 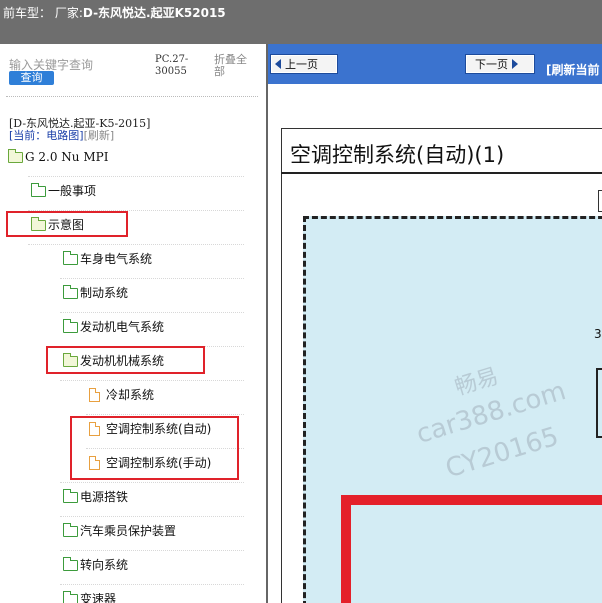 What do you see at coordinates (397, 155) in the screenshot?
I see `document-title: 空调控制系统(自动)(1)` at bounding box center [397, 155].